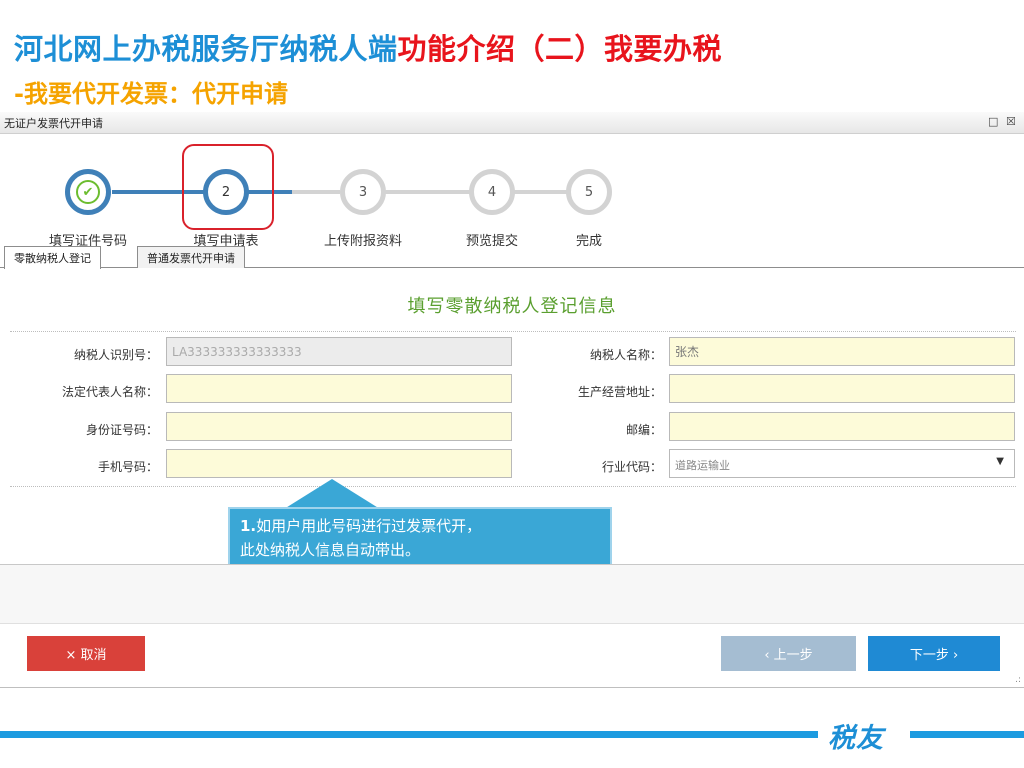 The width and height of the screenshot is (1024, 768). What do you see at coordinates (702, 465) in the screenshot?
I see `industry-code-value: 道路运输业` at bounding box center [702, 465].